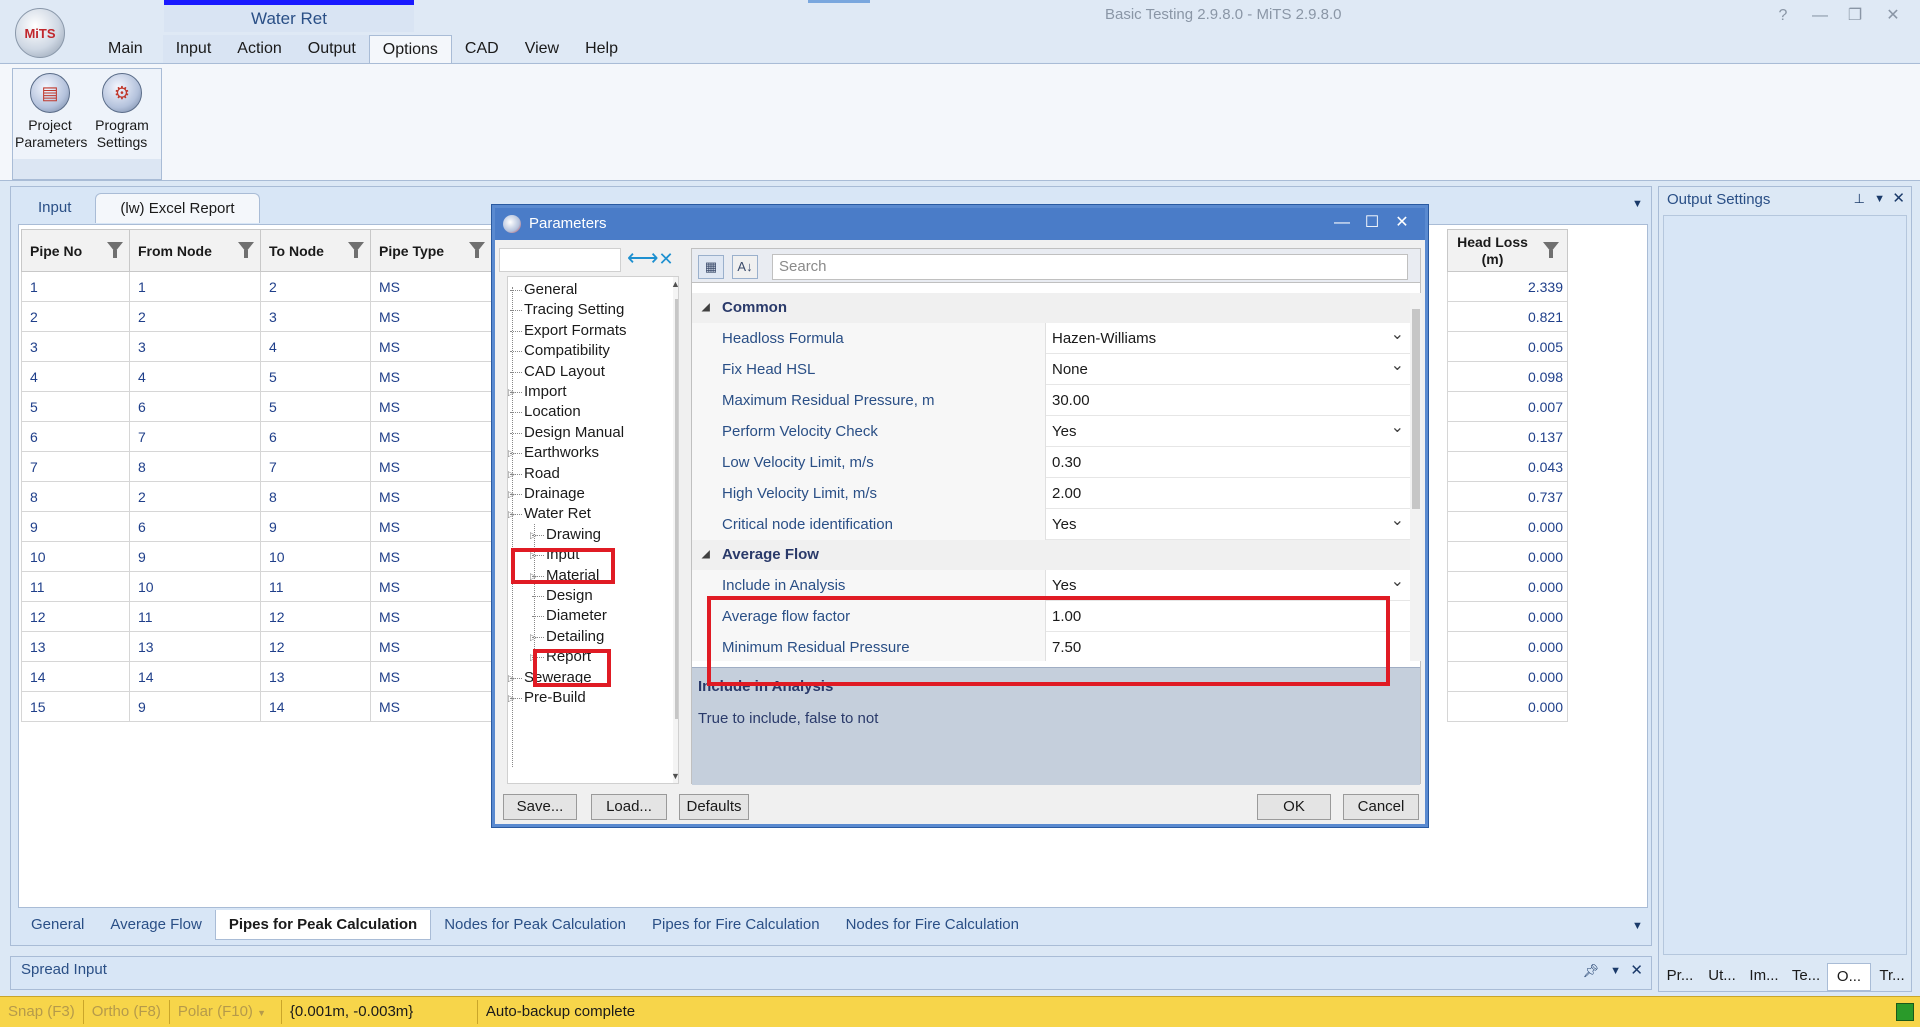 The image size is (1920, 1027). Describe the element at coordinates (256, 586) in the screenshot. I see `table-row: 11 10 11 MS` at that location.